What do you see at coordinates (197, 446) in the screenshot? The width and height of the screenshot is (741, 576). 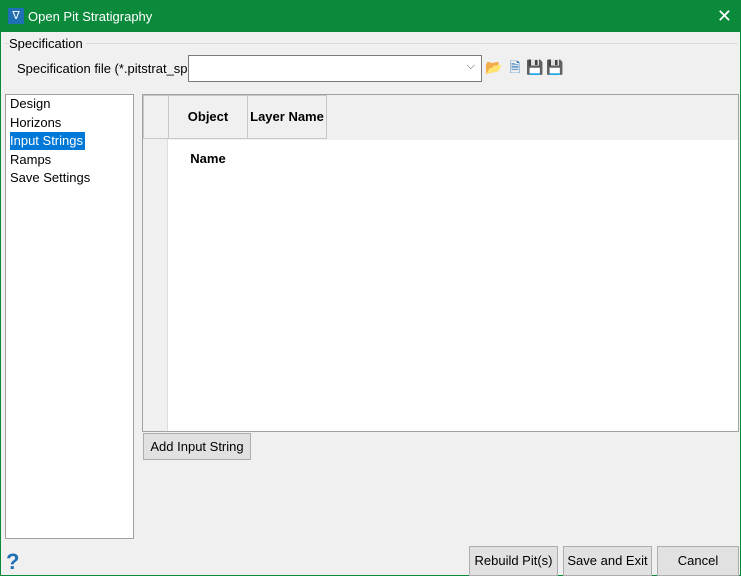 I see `add-input-string-button: Add Input String` at bounding box center [197, 446].